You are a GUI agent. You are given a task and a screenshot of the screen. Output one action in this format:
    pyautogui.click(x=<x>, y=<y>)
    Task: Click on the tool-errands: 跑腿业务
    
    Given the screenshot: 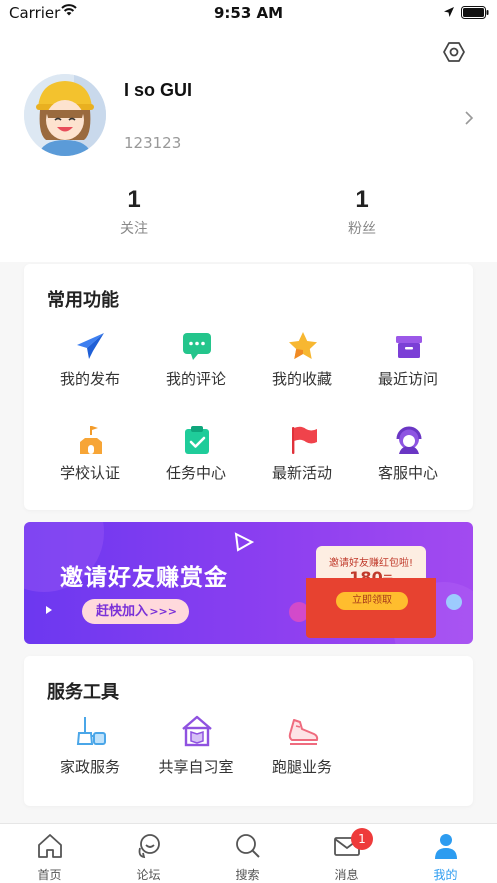 What is the action you would take?
    pyautogui.click(x=302, y=749)
    